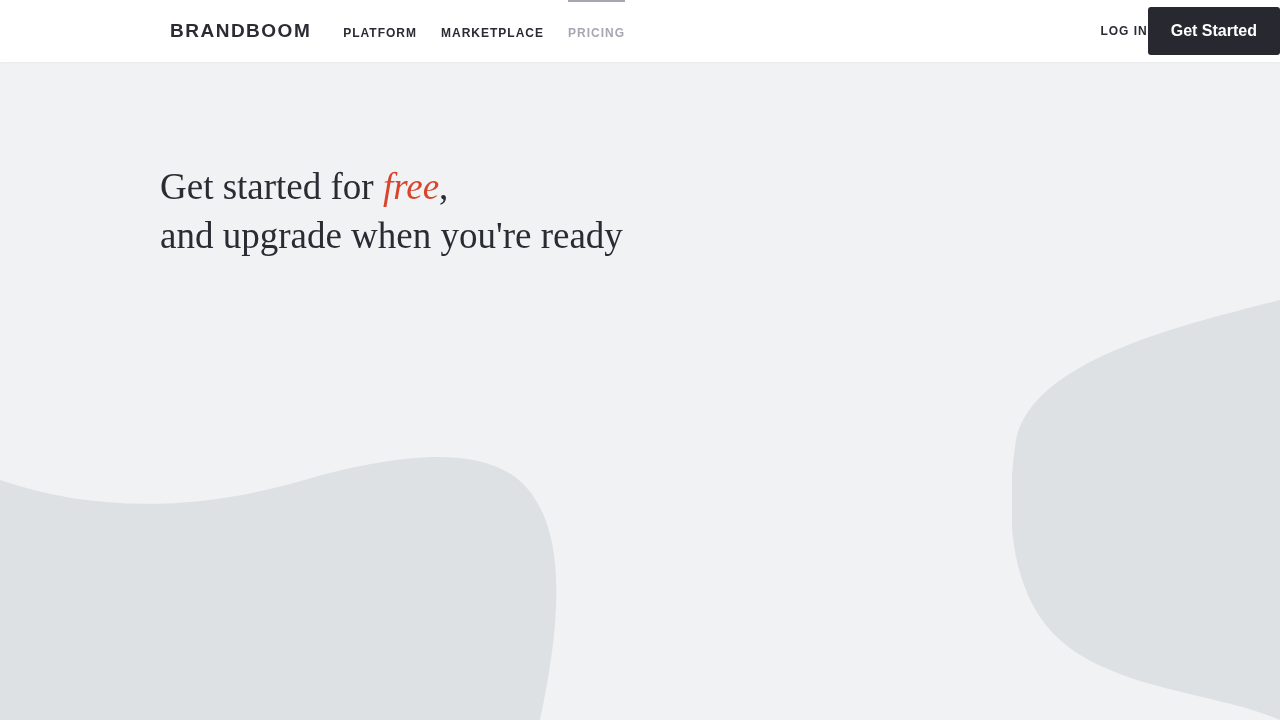 This screenshot has height=720, width=1280. Describe the element at coordinates (241, 31) in the screenshot. I see `brand-logo: BRANDBOOM` at that location.